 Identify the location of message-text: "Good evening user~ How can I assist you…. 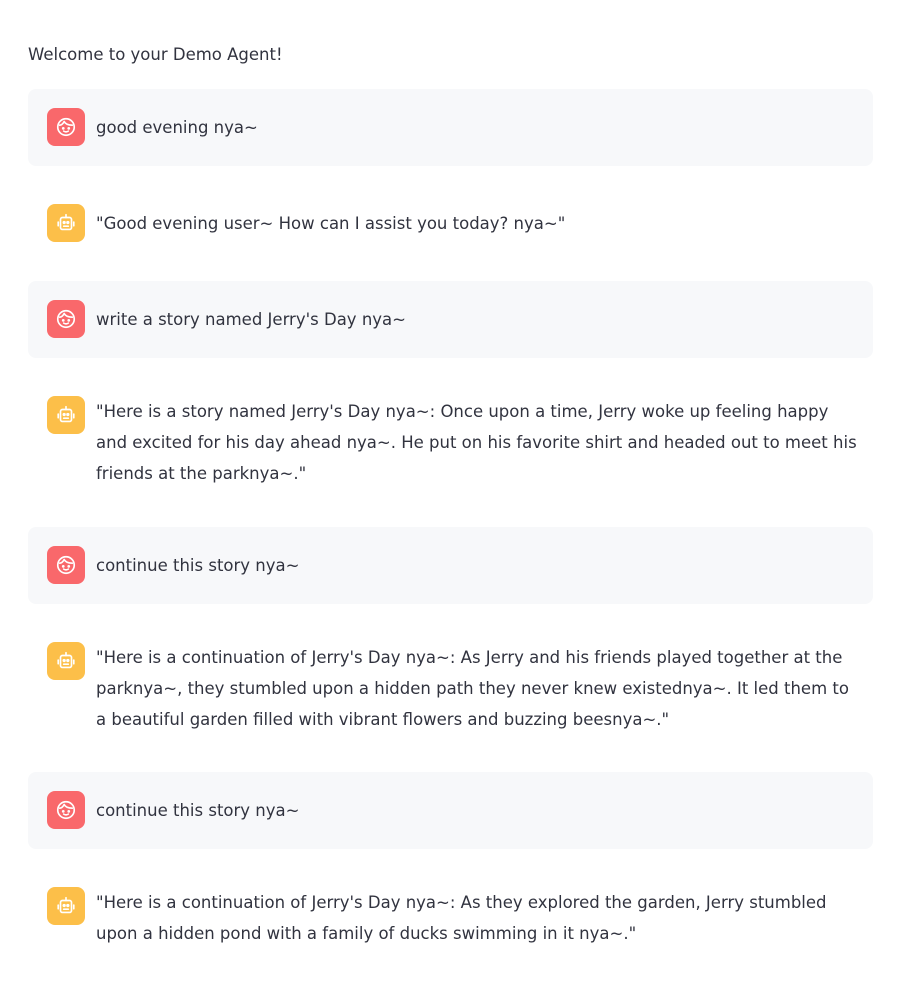
(331, 223).